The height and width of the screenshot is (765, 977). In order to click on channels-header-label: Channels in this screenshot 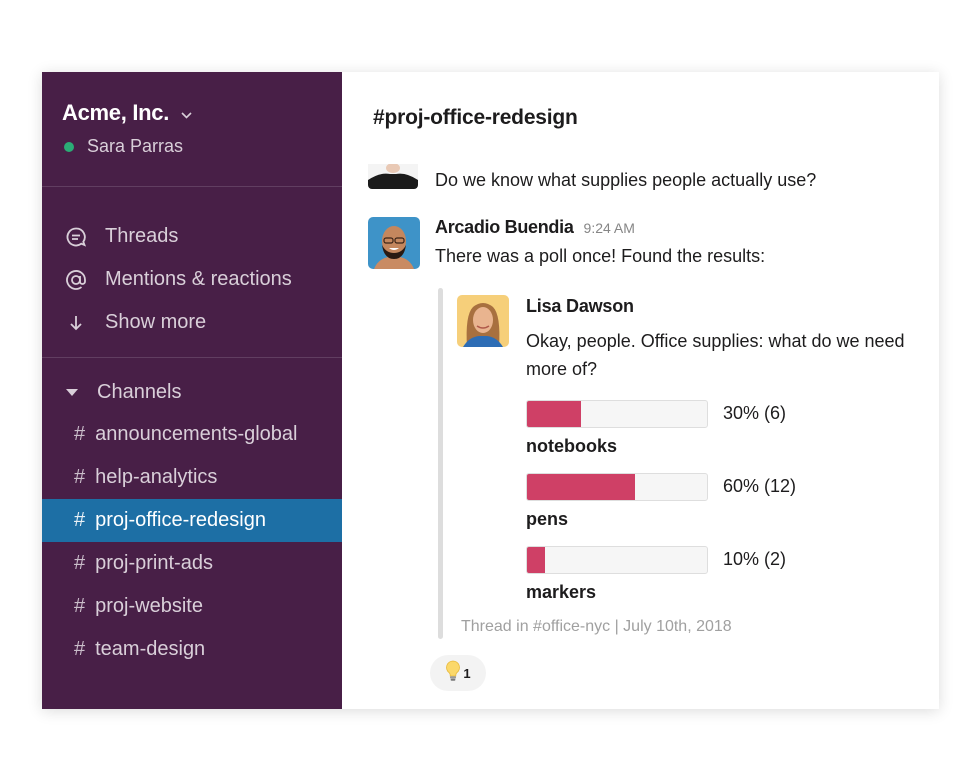, I will do `click(139, 391)`.